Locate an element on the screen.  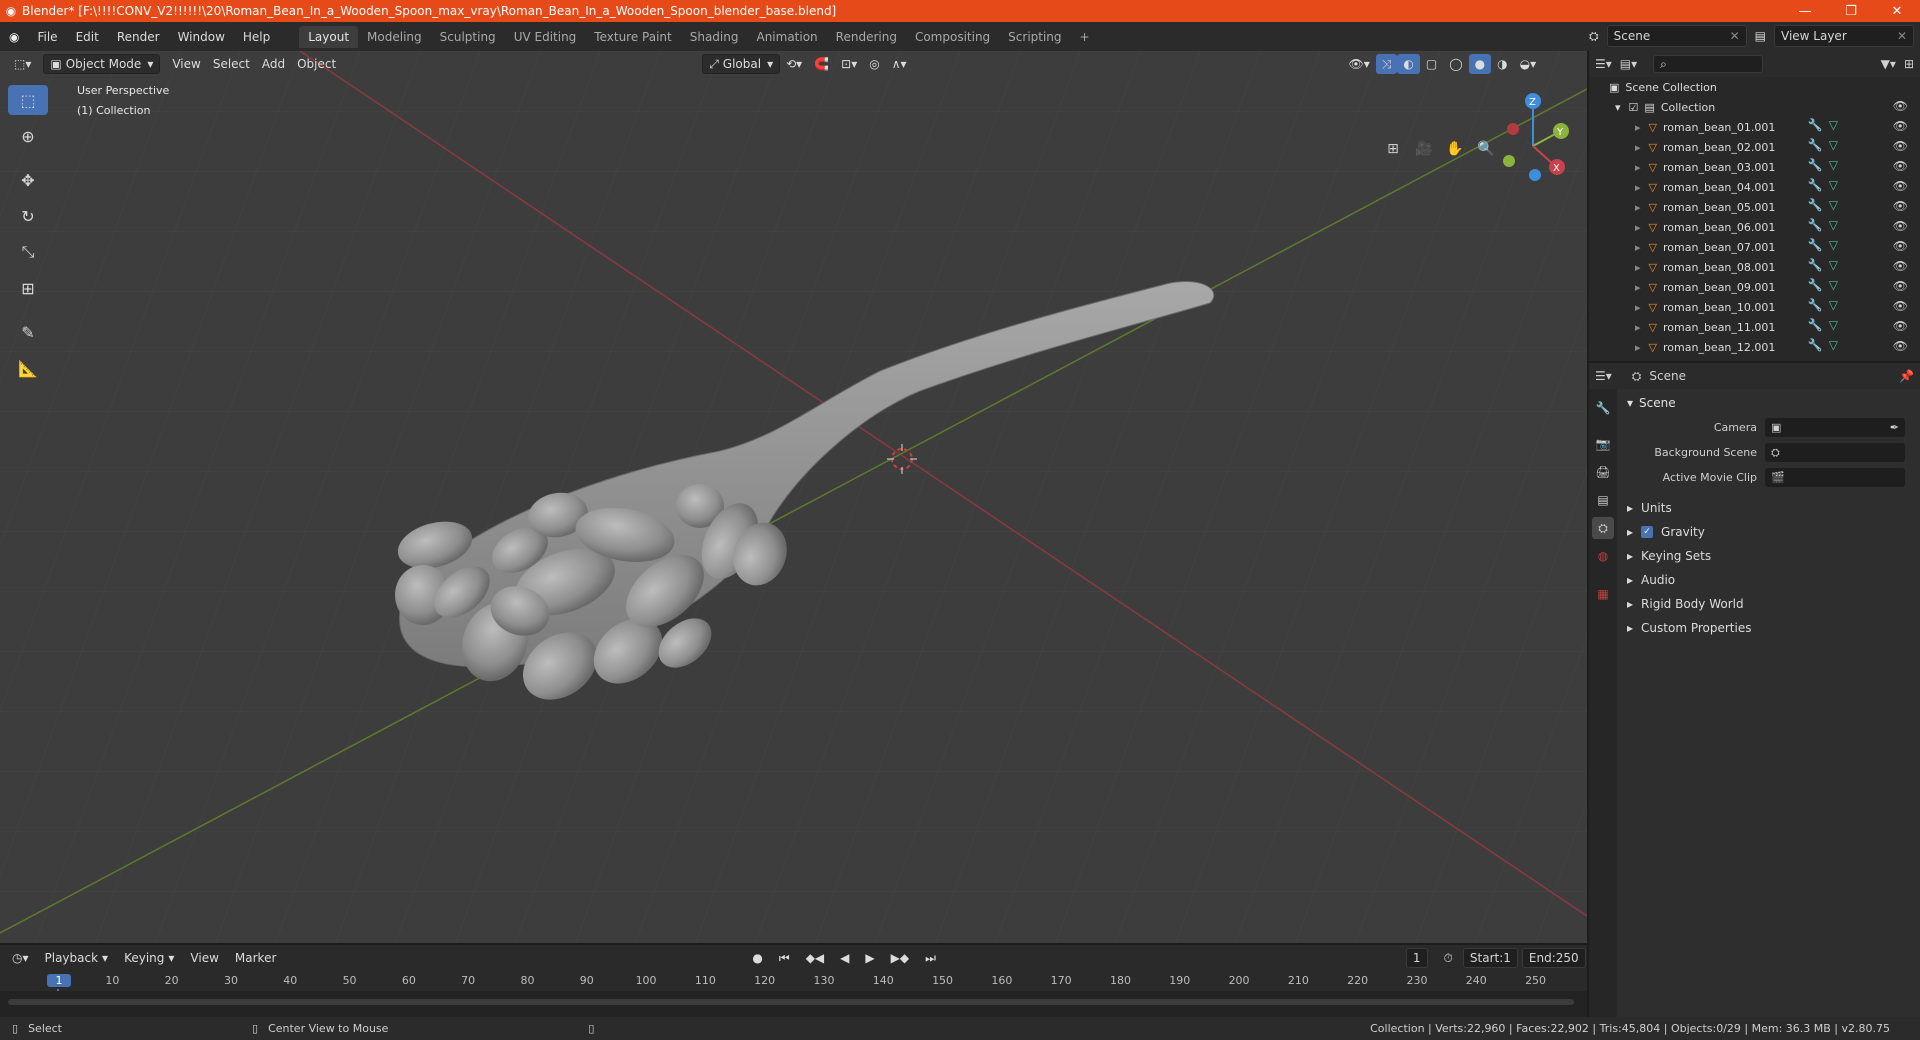
scene-tab-icon: ⛭ is located at coordinates (1603, 528).